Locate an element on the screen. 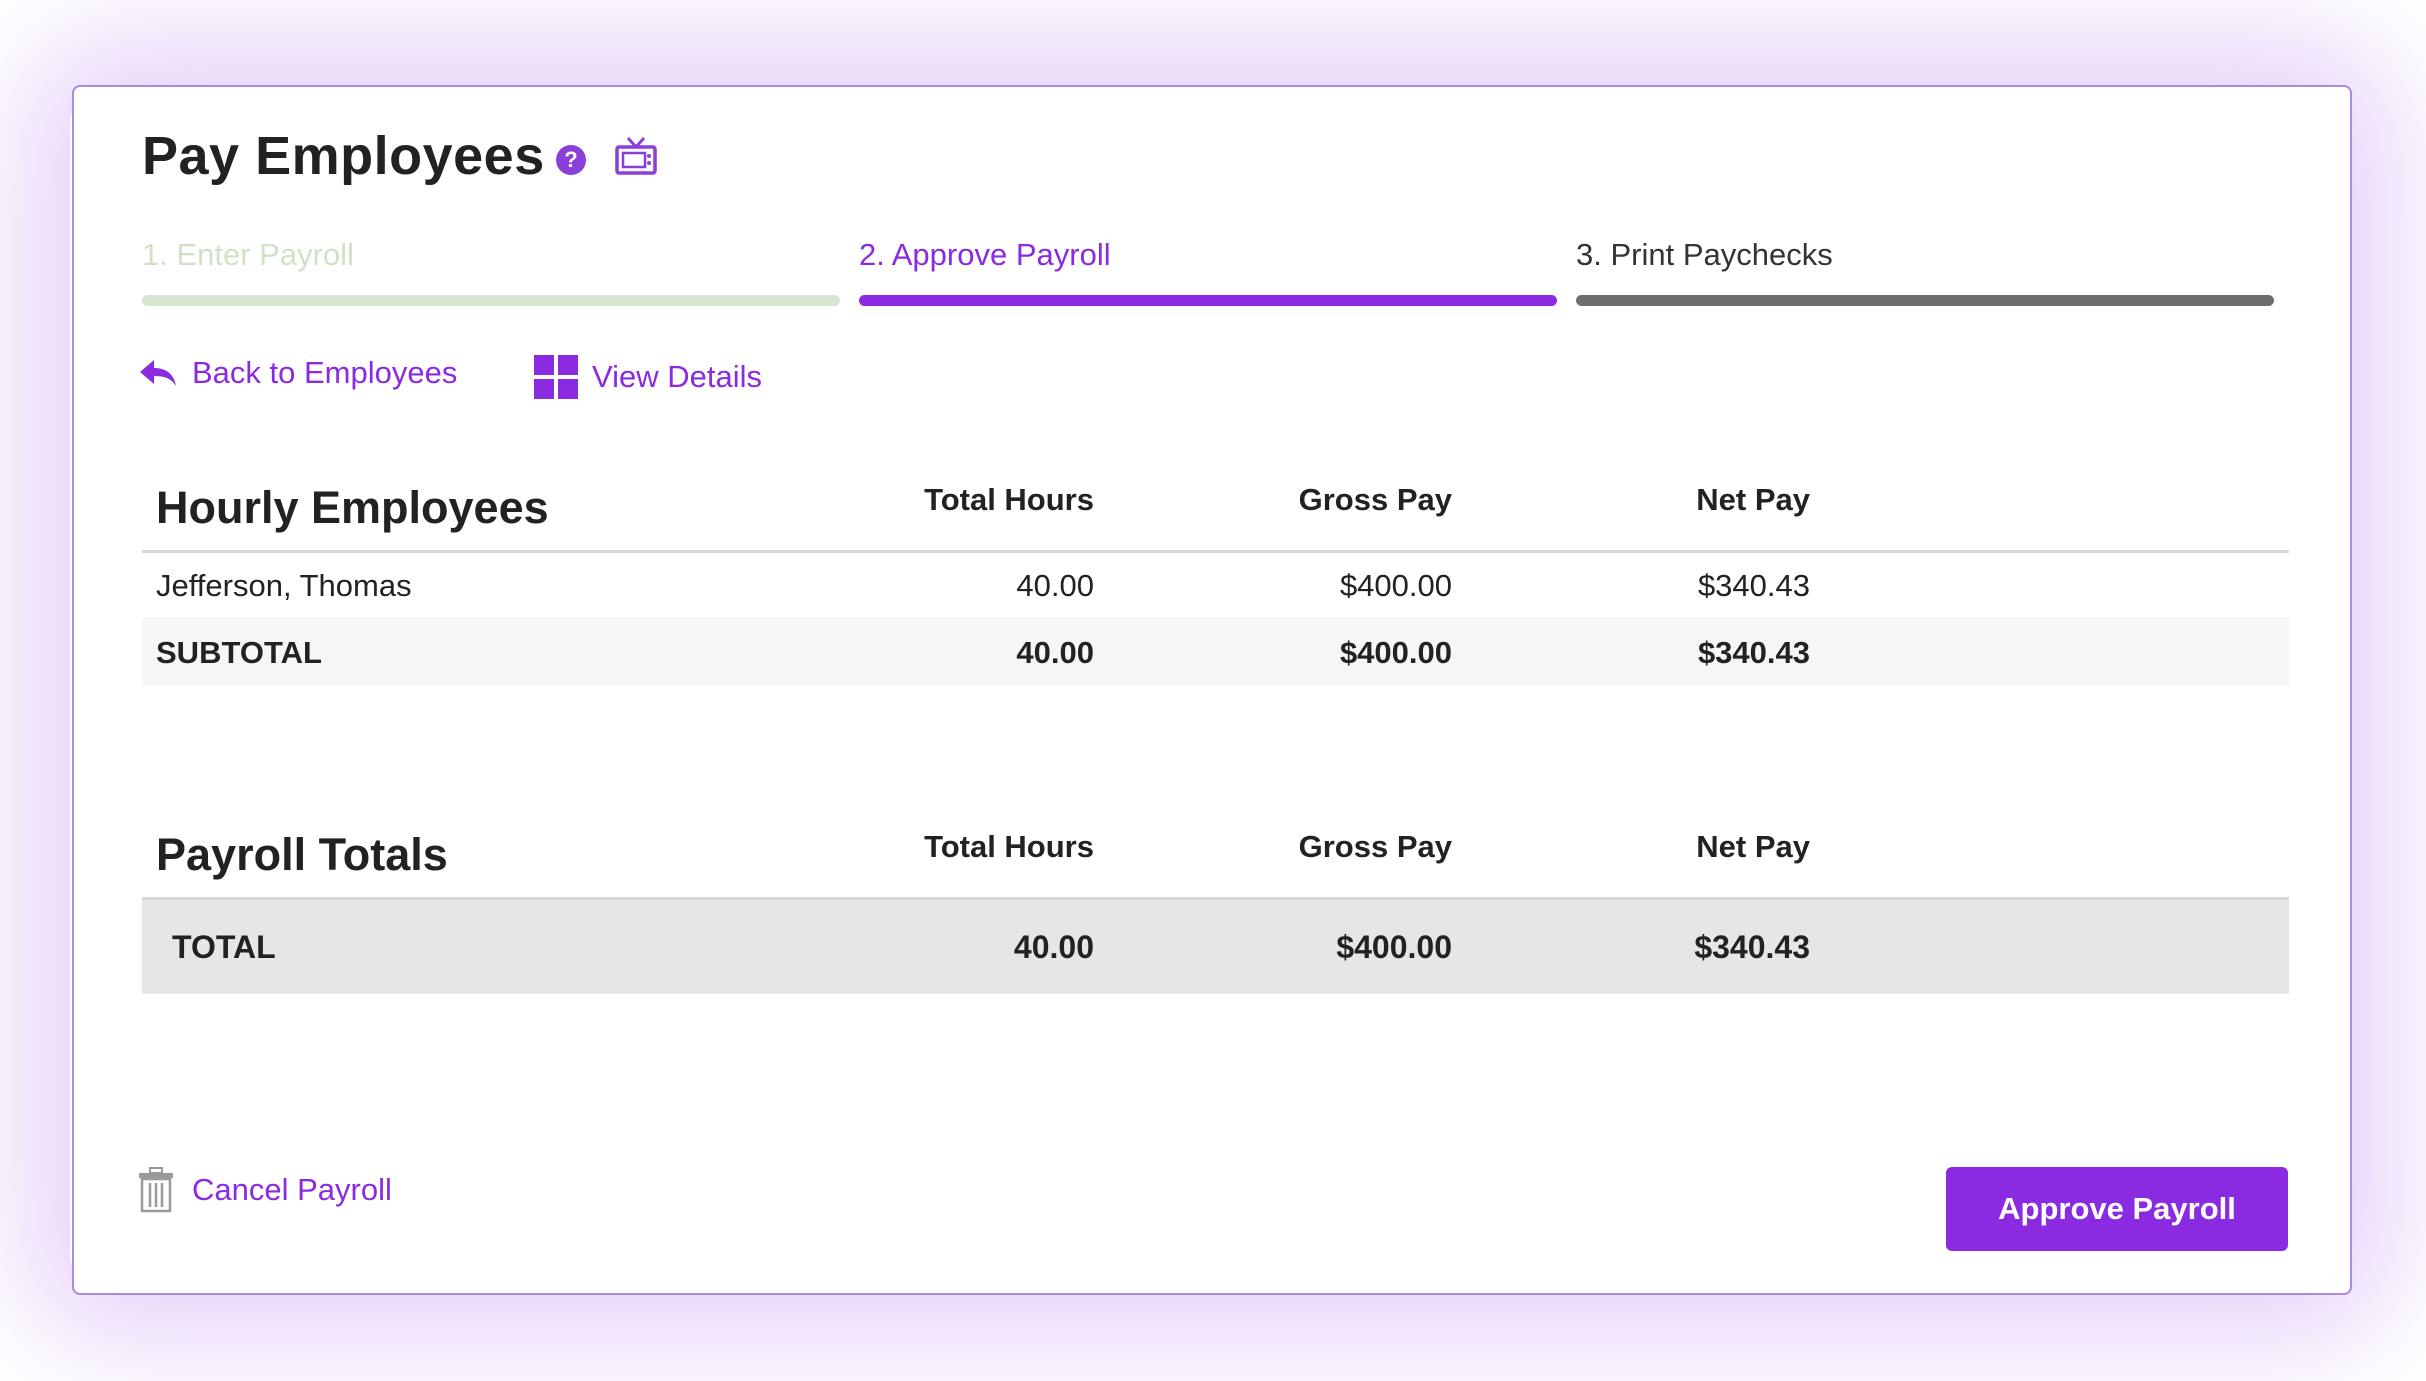  step-approve-payroll: 2. Approve Payroll is located at coordinates (1208, 271).